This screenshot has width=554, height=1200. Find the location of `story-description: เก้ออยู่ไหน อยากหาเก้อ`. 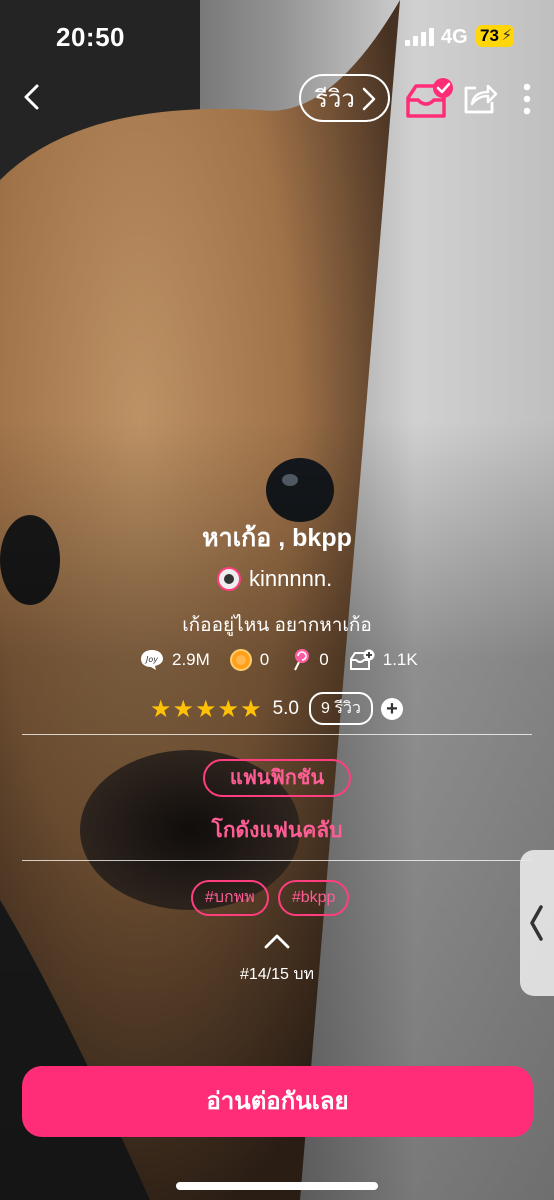

story-description: เก้ออยู่ไหน อยากหาเก้อ is located at coordinates (277, 625).